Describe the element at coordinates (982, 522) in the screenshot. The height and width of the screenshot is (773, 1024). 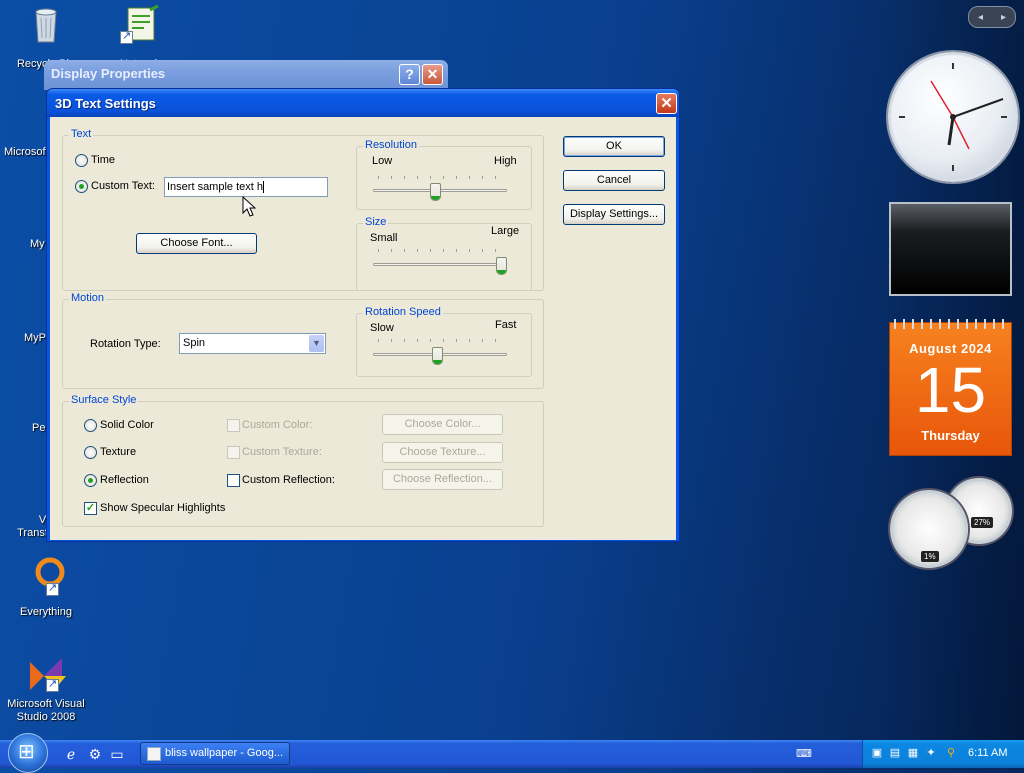
I see `memory-gauge-value: 27%` at that location.